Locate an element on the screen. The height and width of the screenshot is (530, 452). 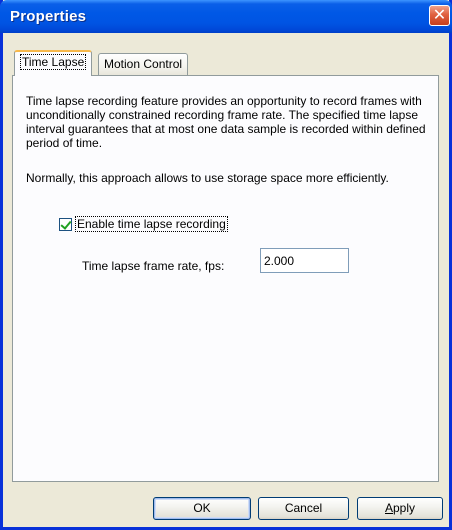
enable-time-lapse-checkbox: Enable time lapse recording is located at coordinates (143, 224).